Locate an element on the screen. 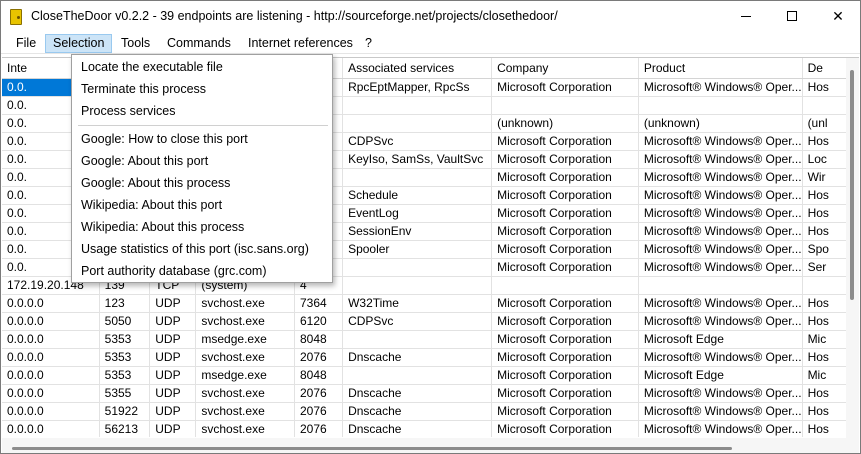 The width and height of the screenshot is (861, 454). column-header: Associated services is located at coordinates (417, 68).